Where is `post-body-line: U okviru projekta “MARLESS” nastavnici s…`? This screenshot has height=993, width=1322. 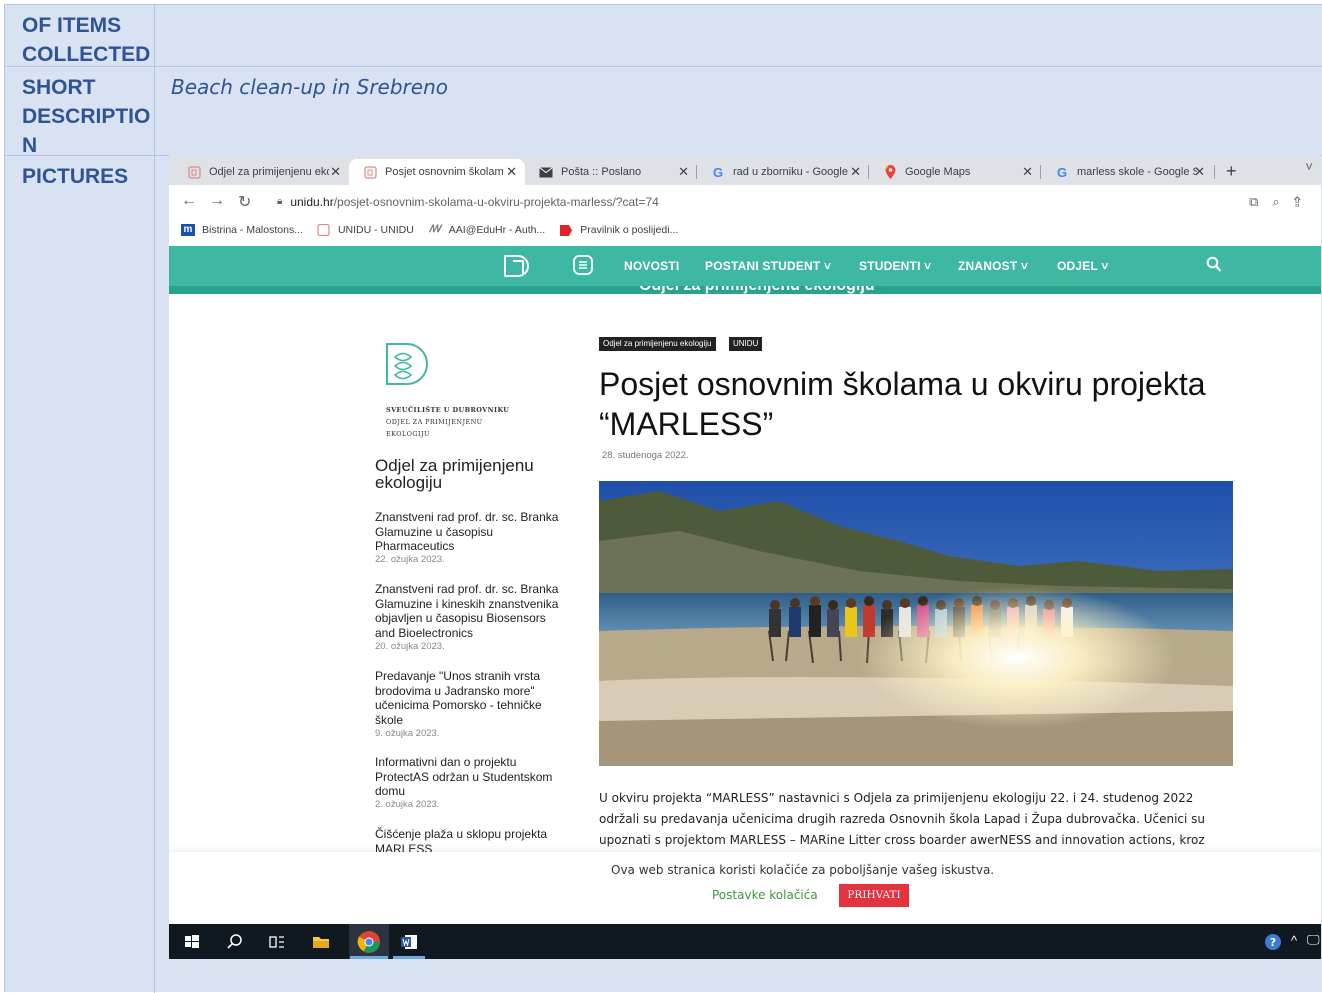
post-body-line: U okviru projekta “MARLESS” nastavnici s… is located at coordinates (896, 798).